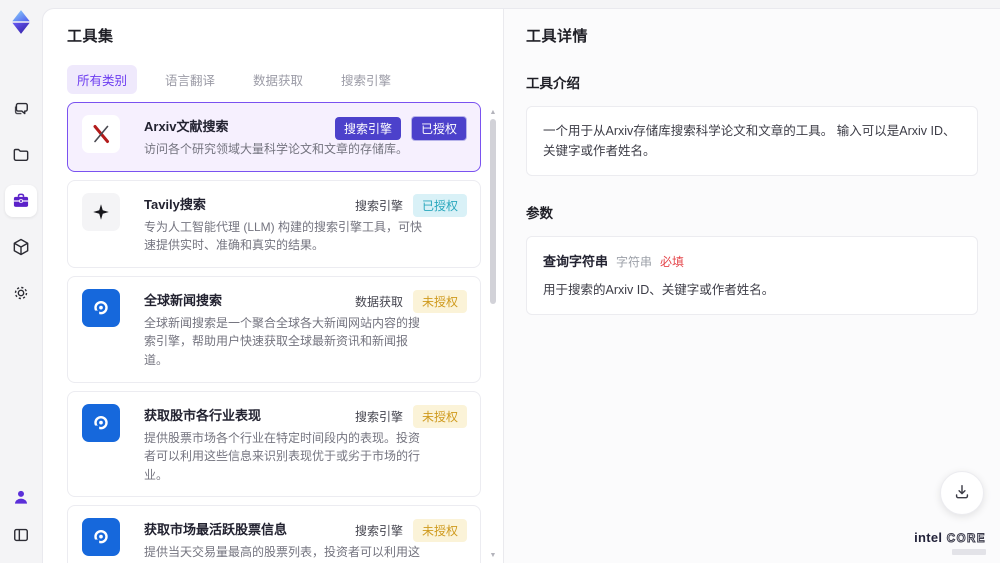 This screenshot has width=1000, height=563. What do you see at coordinates (672, 262) in the screenshot?
I see `param-required-badge: 必填` at bounding box center [672, 262].